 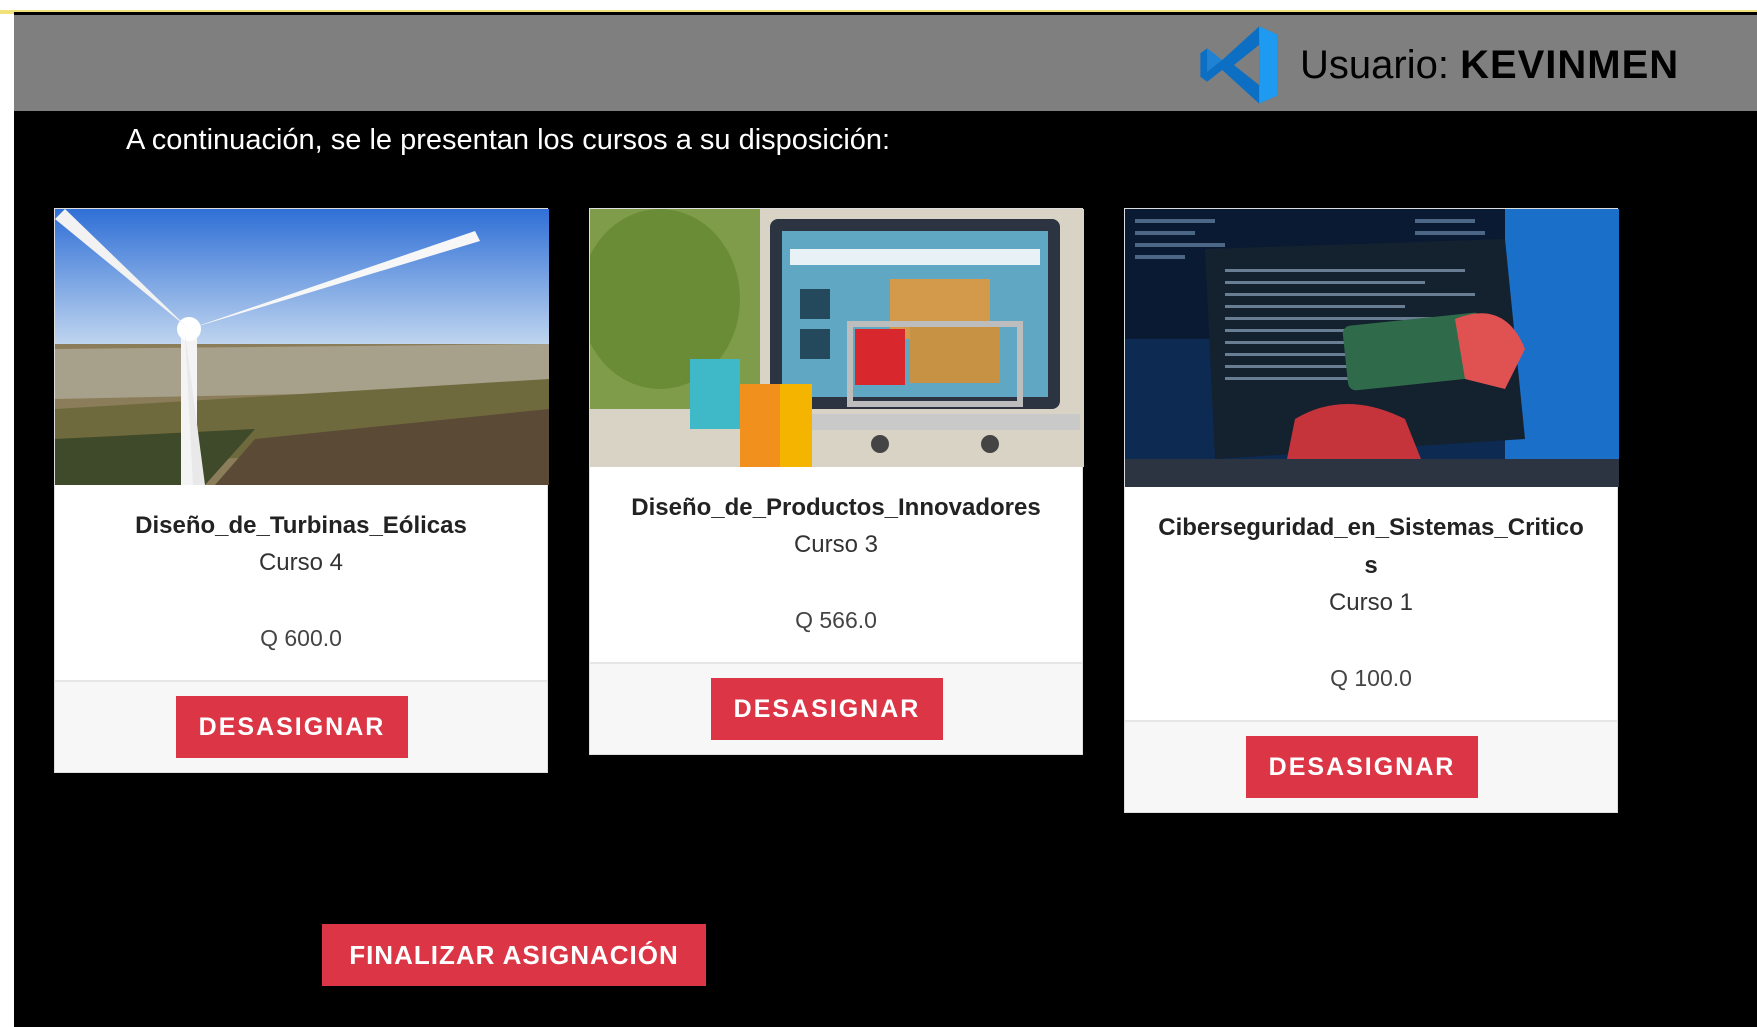 What do you see at coordinates (836, 620) in the screenshot?
I see `course-price: Q 566.0` at bounding box center [836, 620].